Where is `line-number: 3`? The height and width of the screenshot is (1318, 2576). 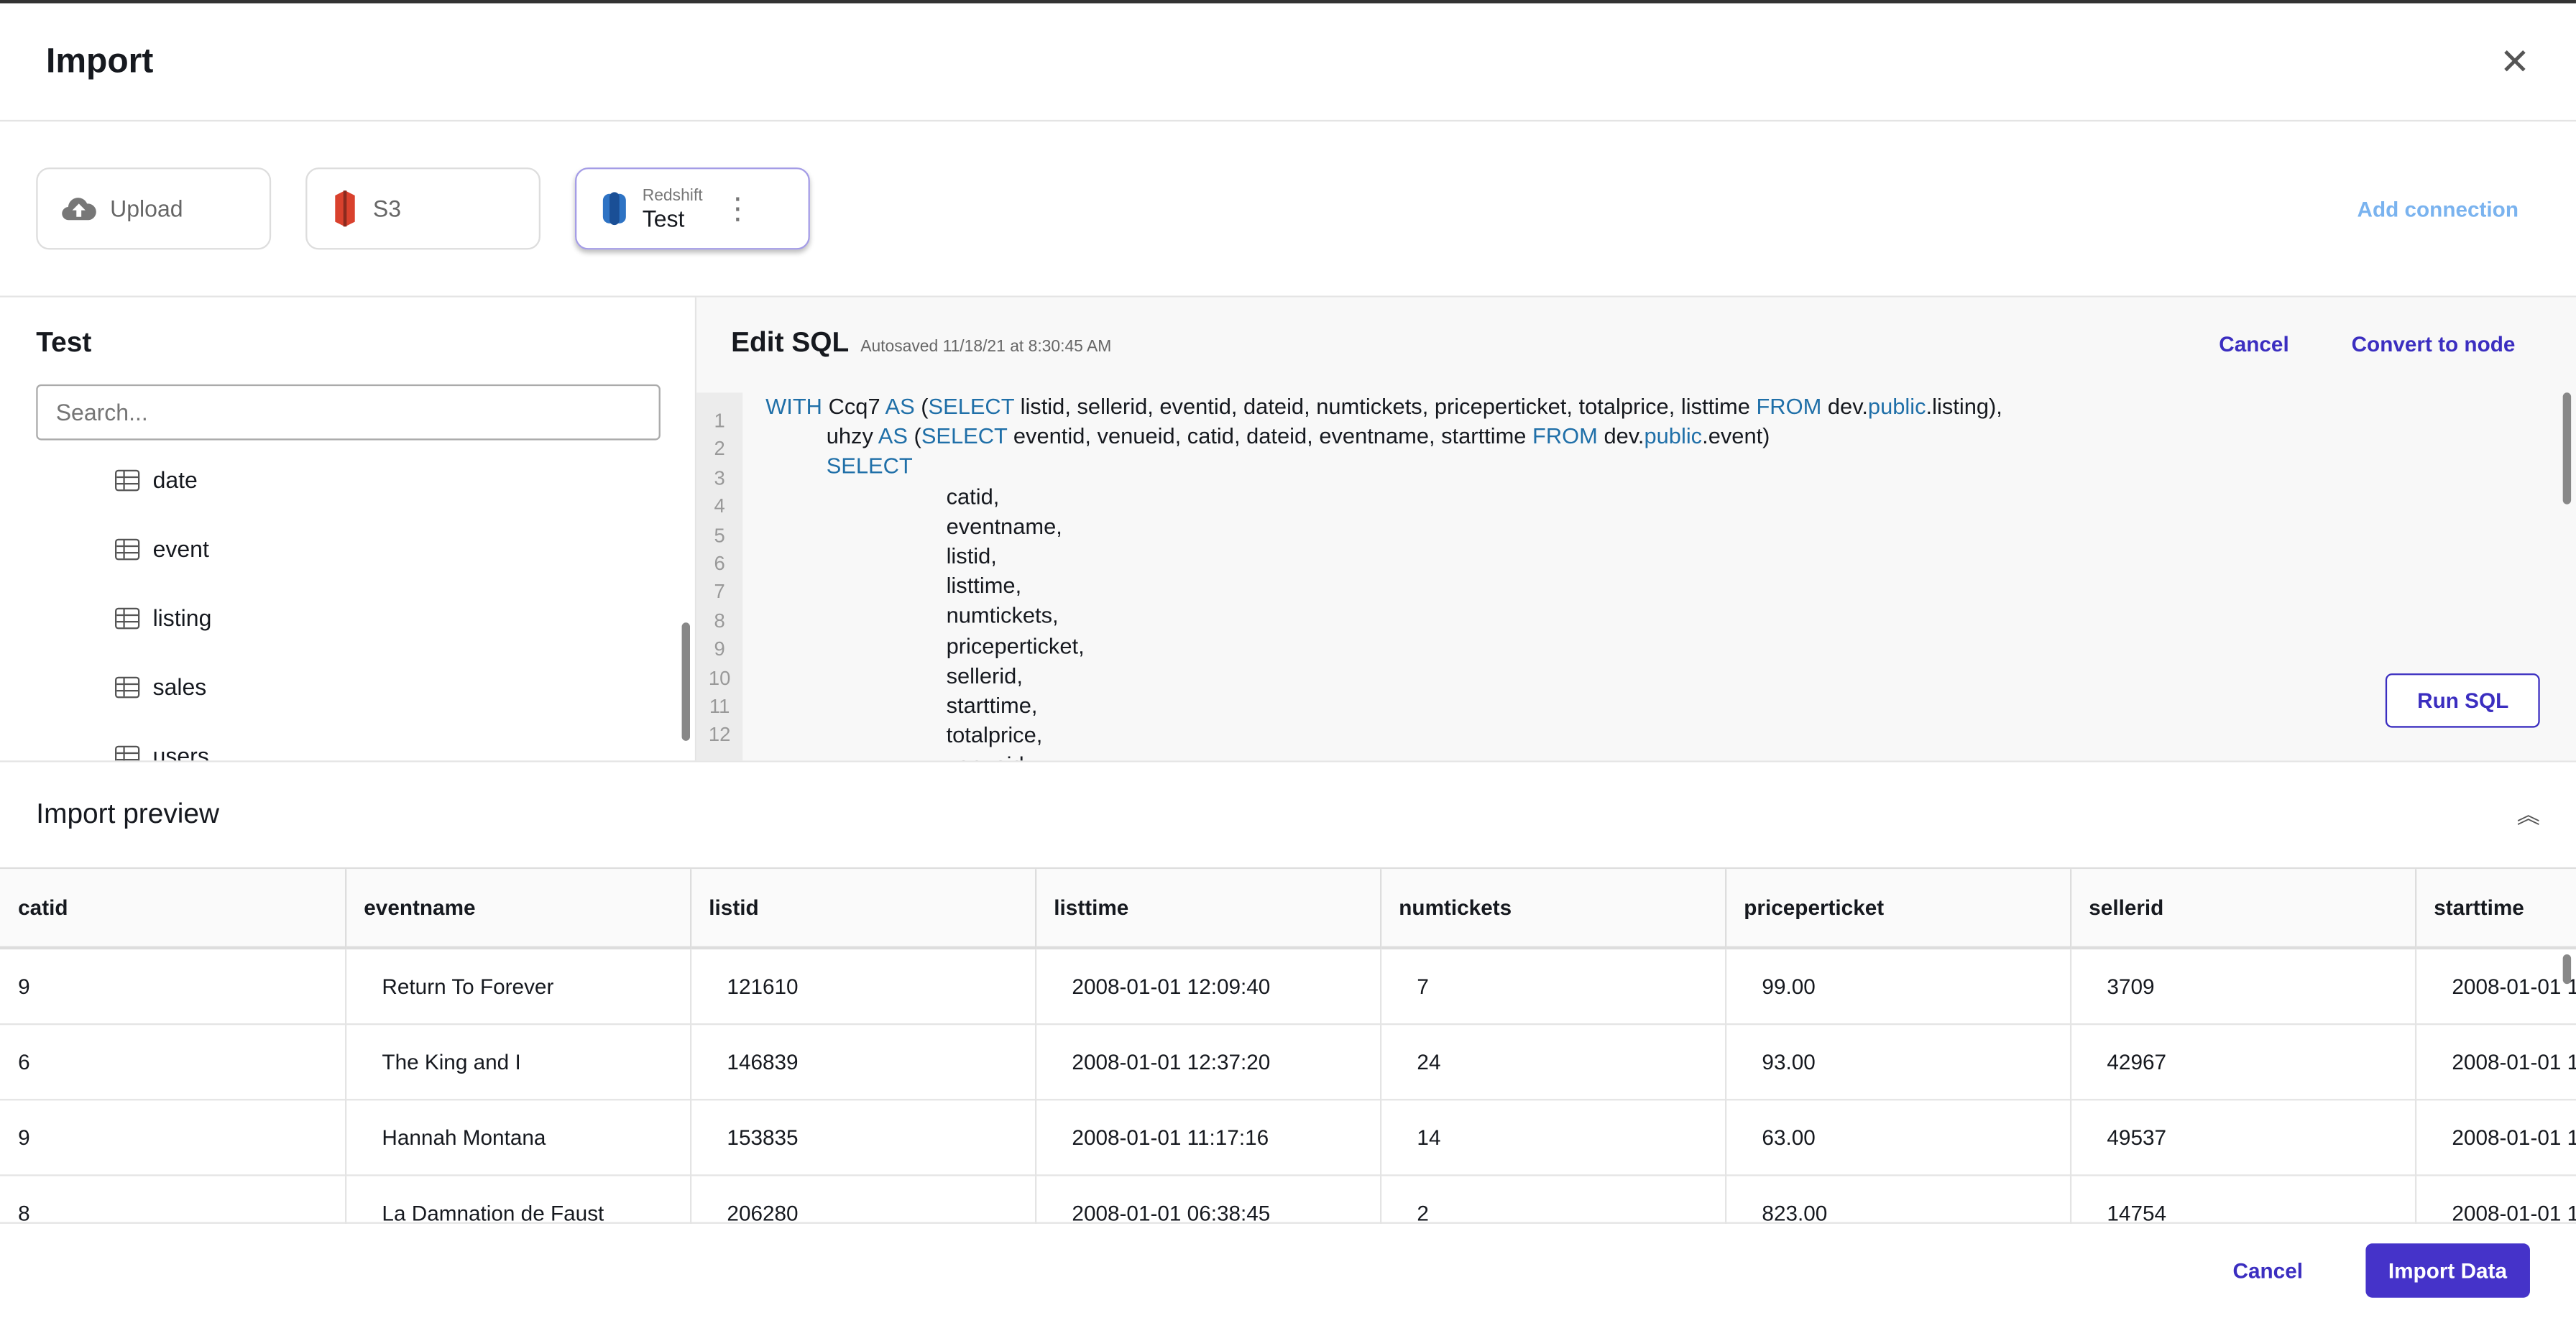 line-number: 3 is located at coordinates (719, 477).